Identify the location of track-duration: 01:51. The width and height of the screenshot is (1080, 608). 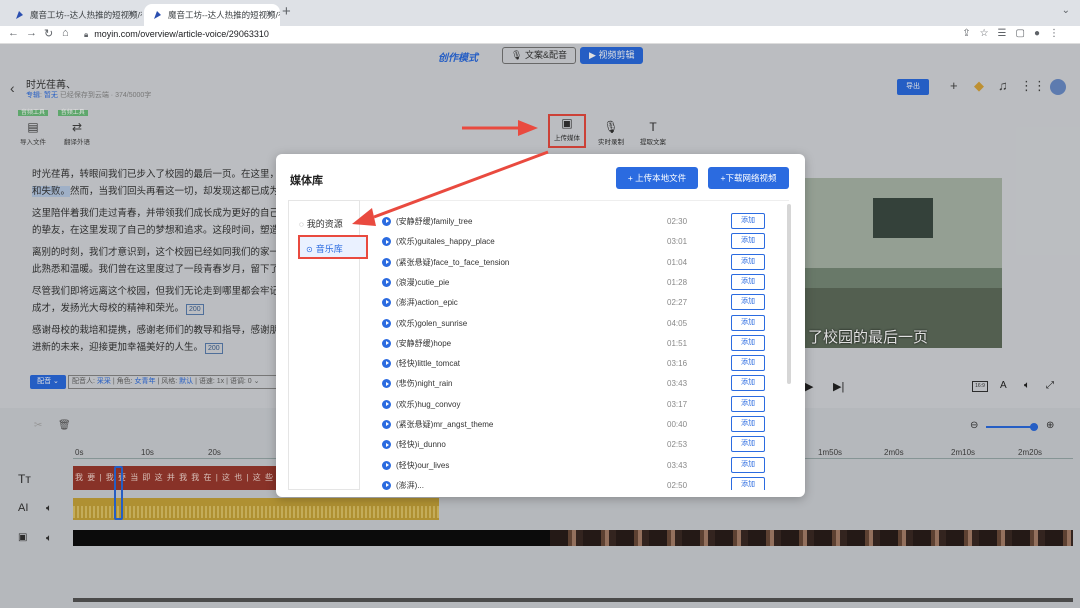
(677, 343).